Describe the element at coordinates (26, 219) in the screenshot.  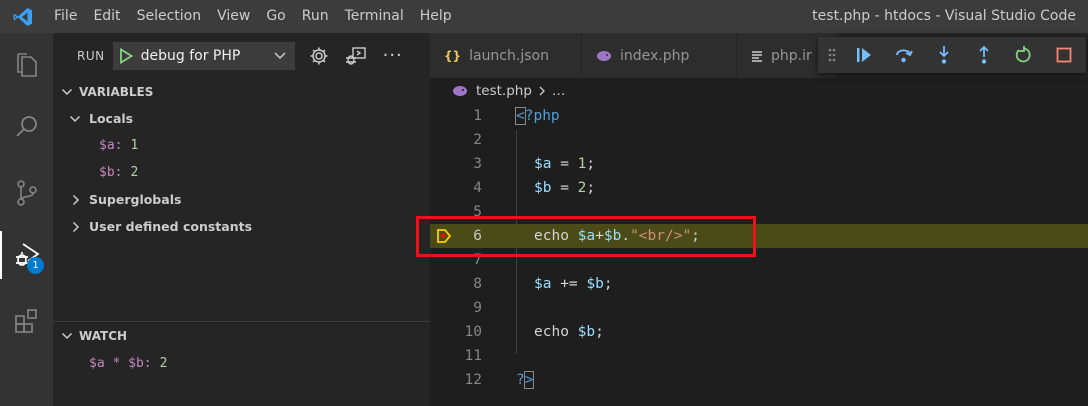
I see `activity-bar: 1` at that location.